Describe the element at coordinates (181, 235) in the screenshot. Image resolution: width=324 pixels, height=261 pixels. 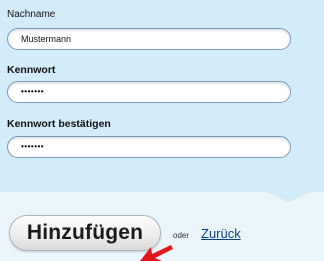
I see `or-text: oder` at that location.